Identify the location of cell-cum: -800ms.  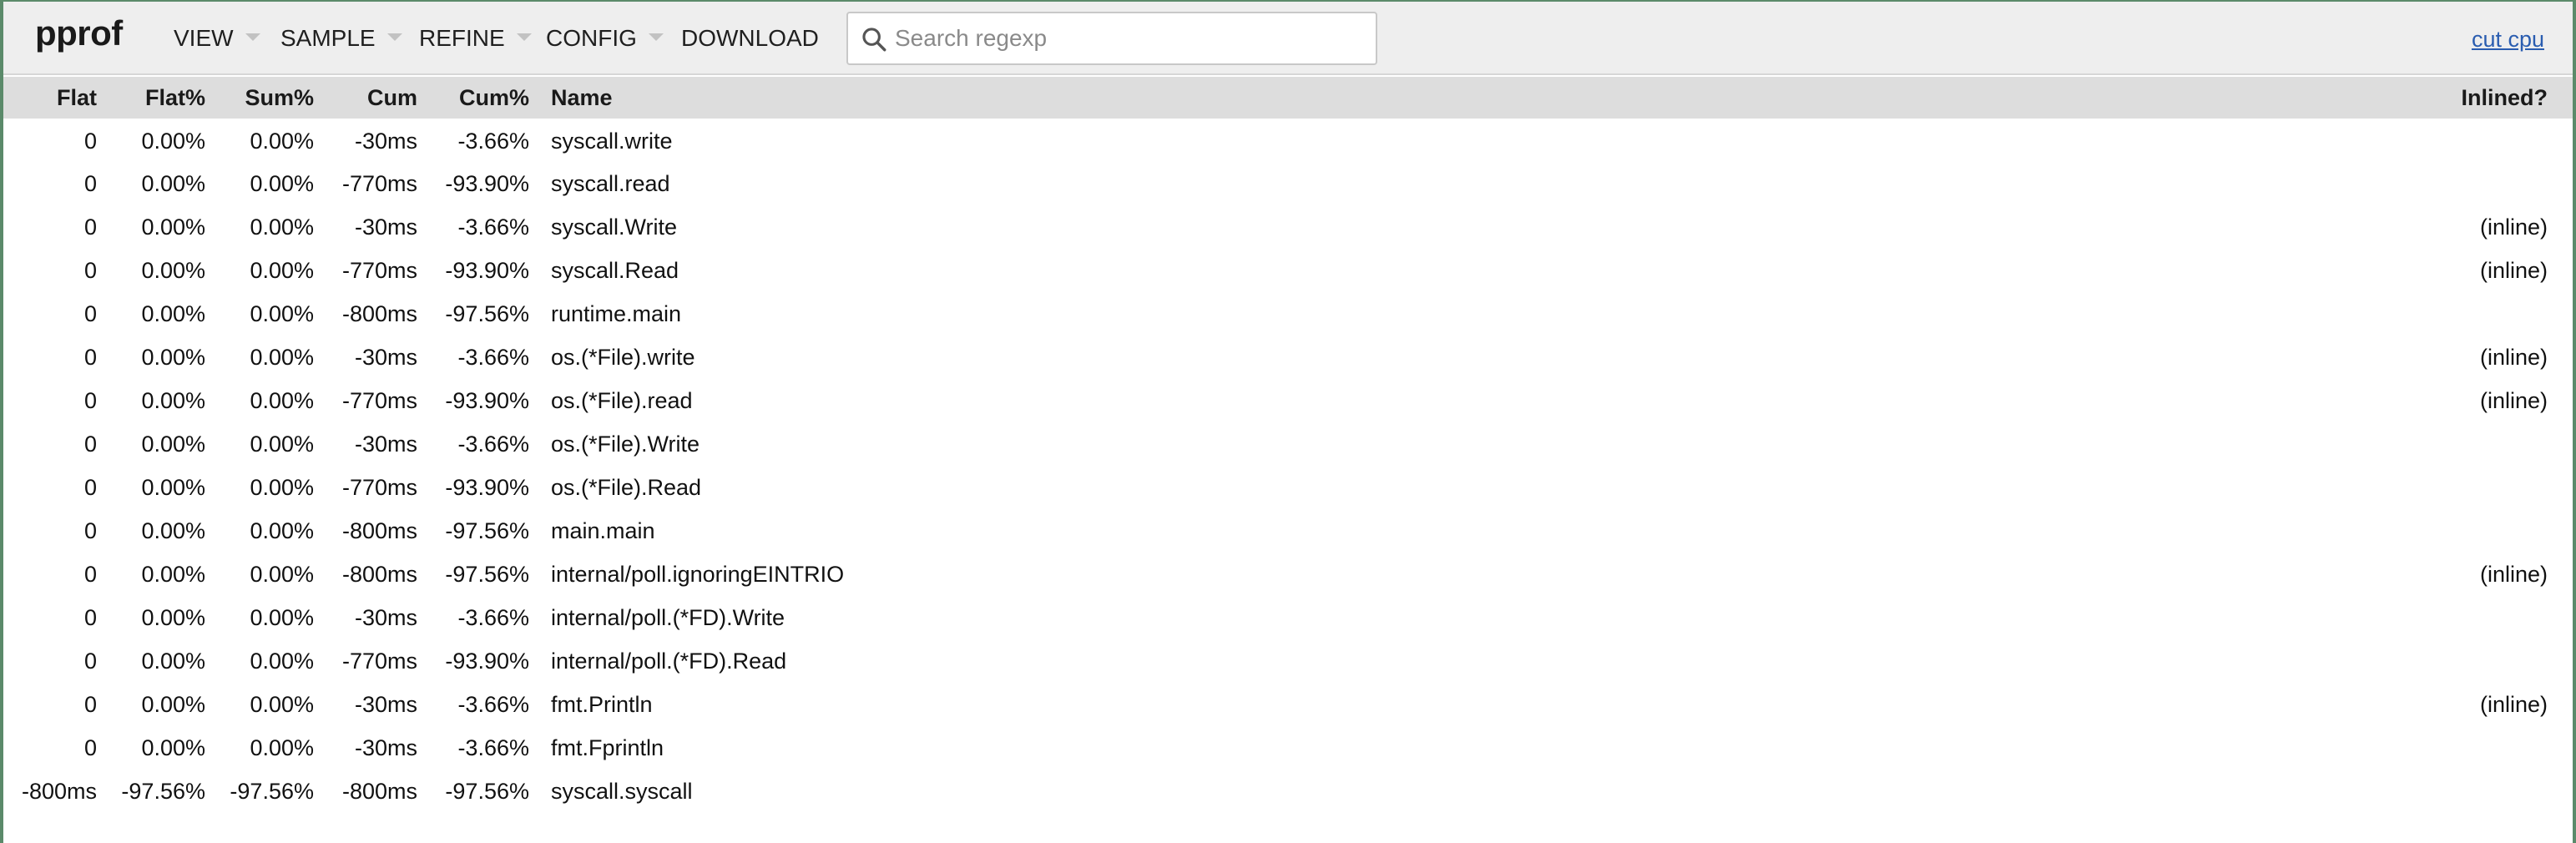
(379, 574).